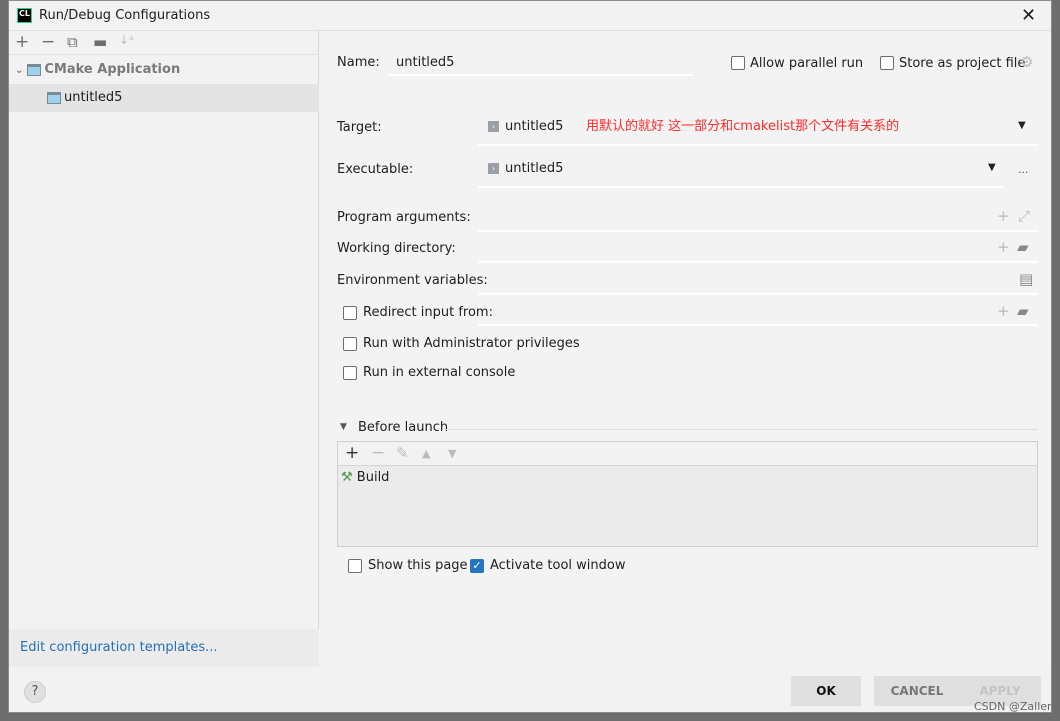 This screenshot has width=1060, height=721. I want to click on chevron-down-icon: ⌄, so click(19, 70).